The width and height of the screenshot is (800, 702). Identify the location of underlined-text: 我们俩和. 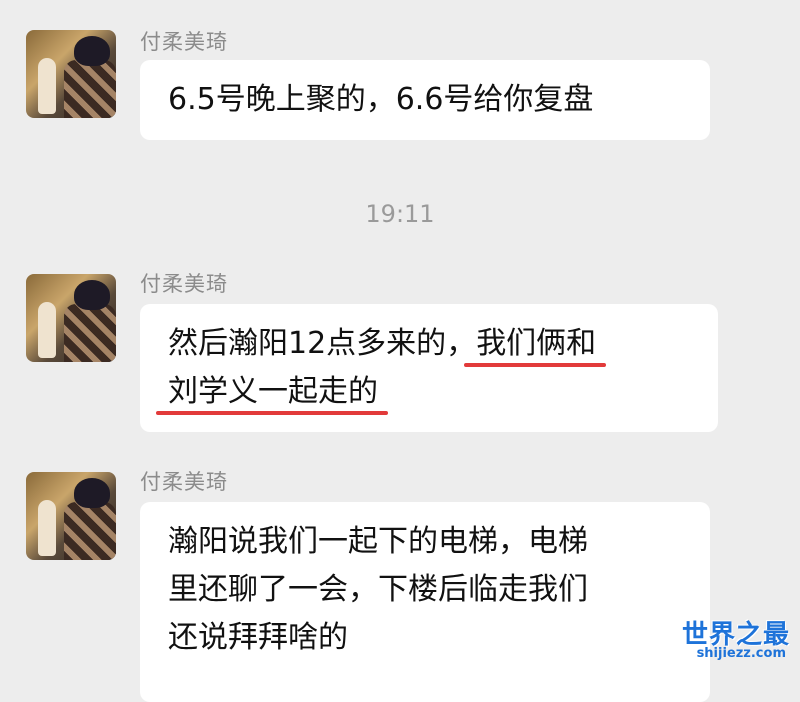
(536, 343).